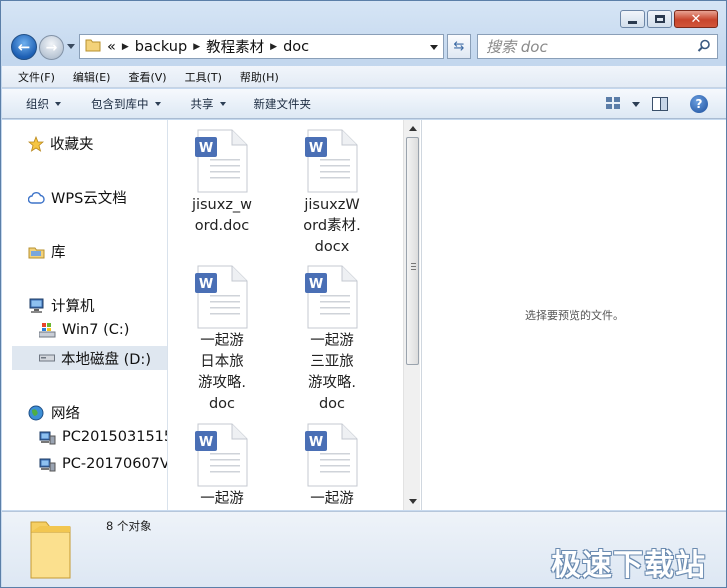 The image size is (727, 588). Describe the element at coordinates (36, 306) in the screenshot. I see `computer-icon` at that location.